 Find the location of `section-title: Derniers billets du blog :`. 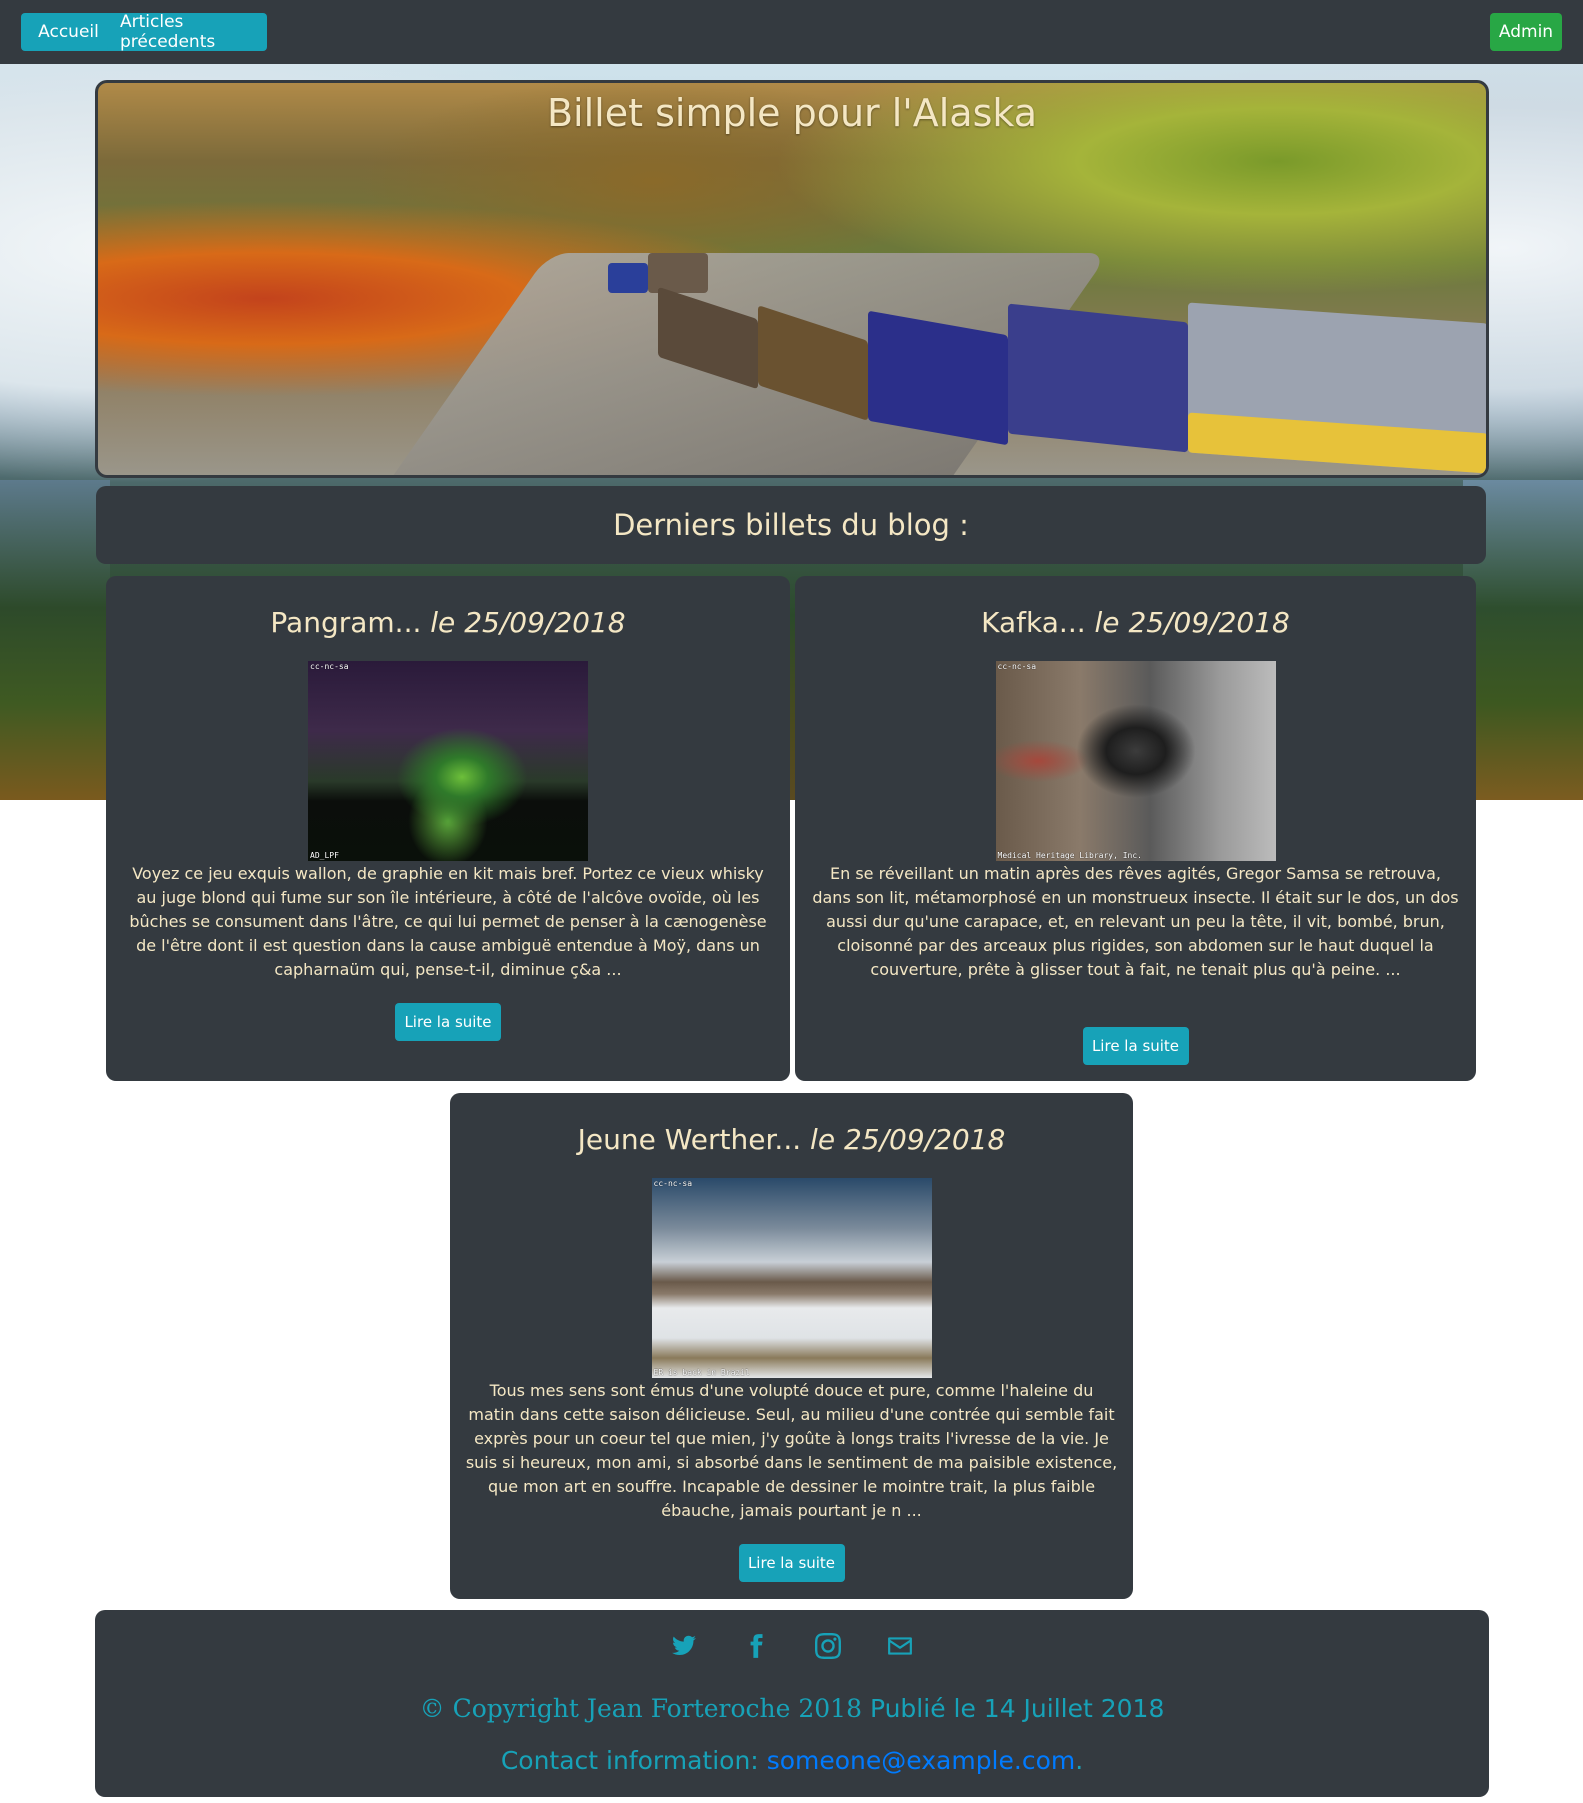

section-title: Derniers billets du blog : is located at coordinates (791, 525).